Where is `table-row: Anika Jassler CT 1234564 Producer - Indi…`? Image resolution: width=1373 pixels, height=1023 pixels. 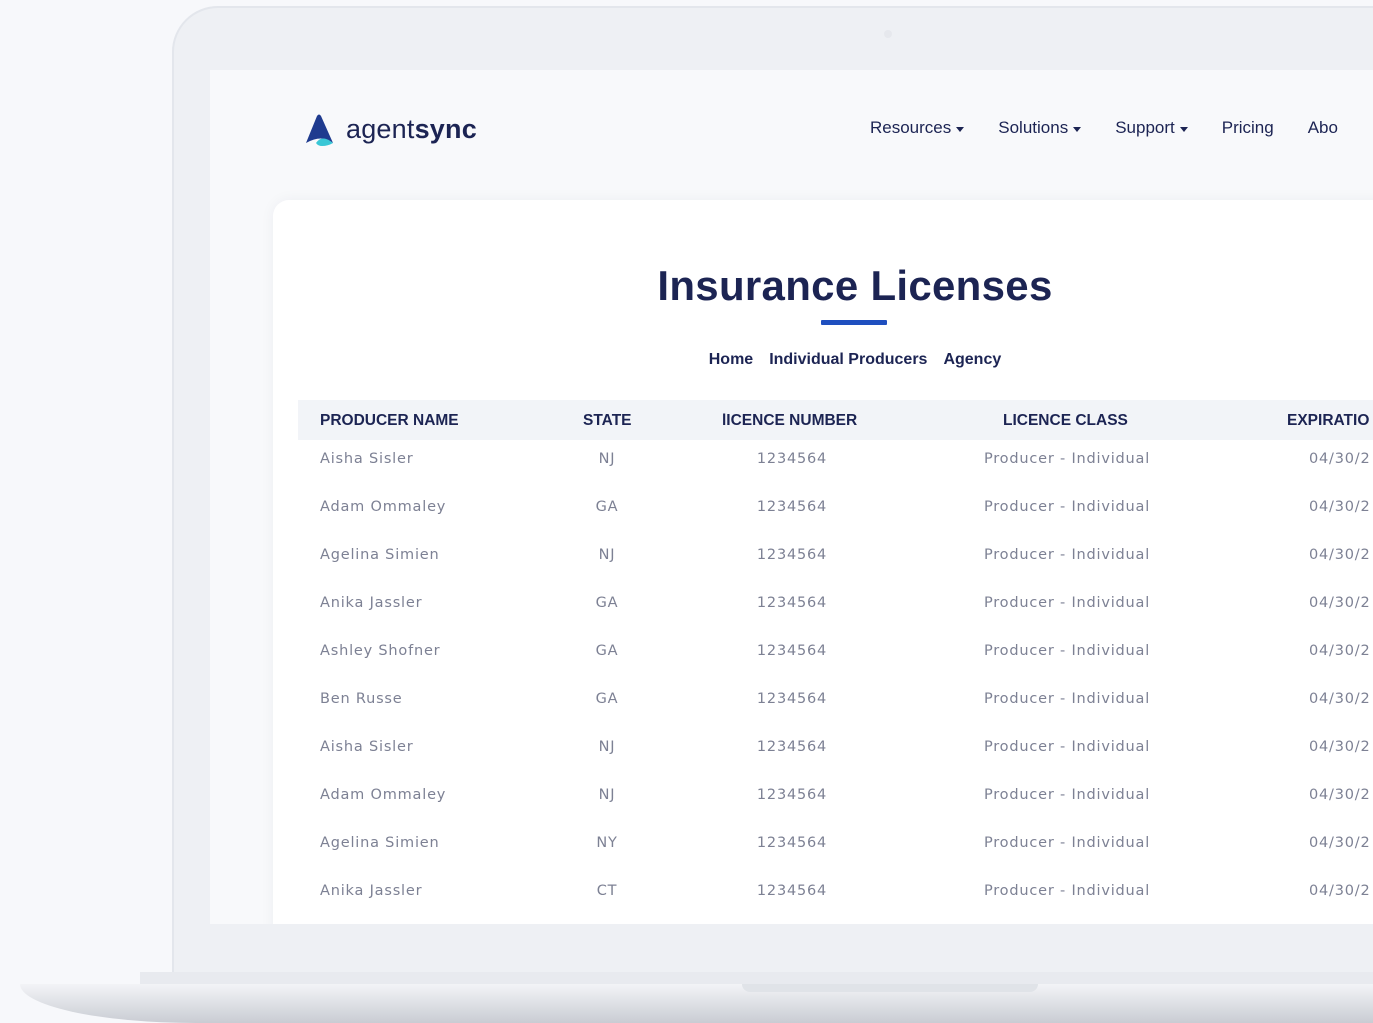 table-row: Anika Jassler CT 1234564 Producer - Indi… is located at coordinates (835, 896).